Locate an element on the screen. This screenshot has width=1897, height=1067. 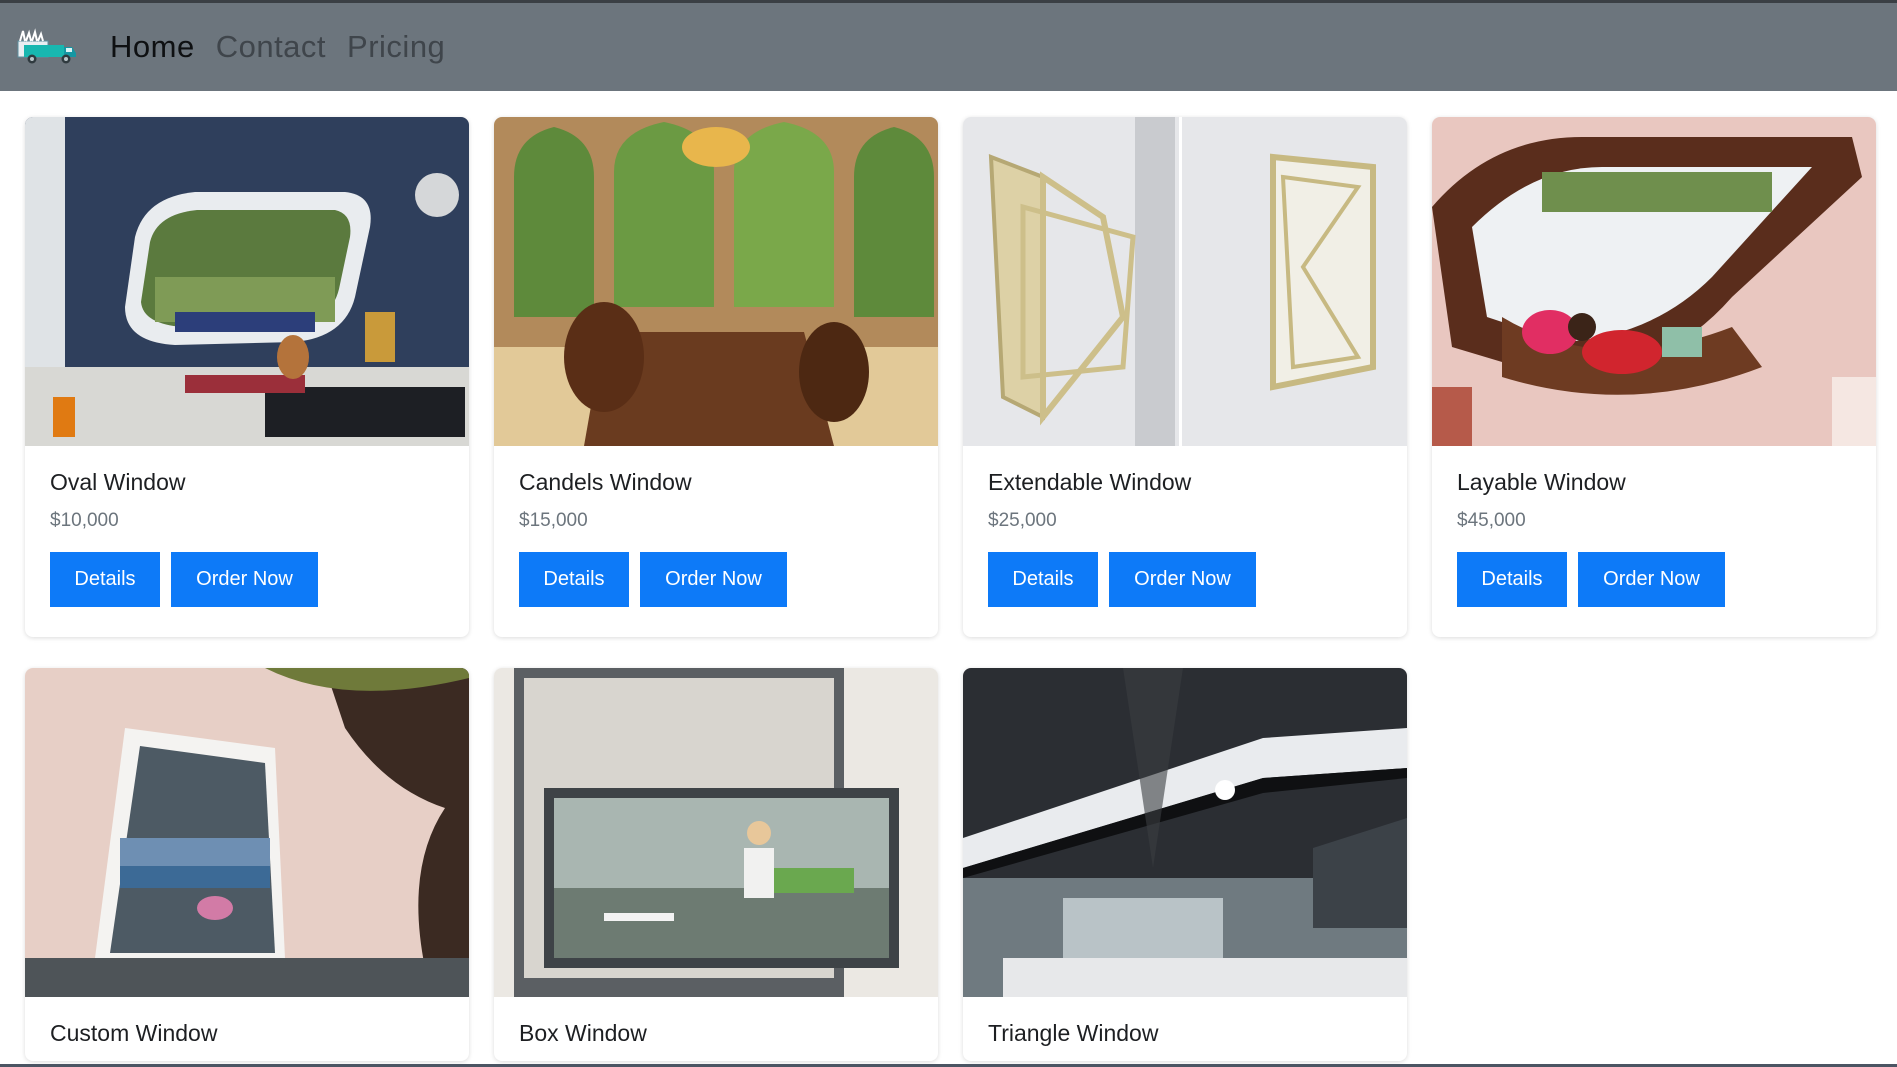
cantilevered-box-window-image is located at coordinates (716, 832).